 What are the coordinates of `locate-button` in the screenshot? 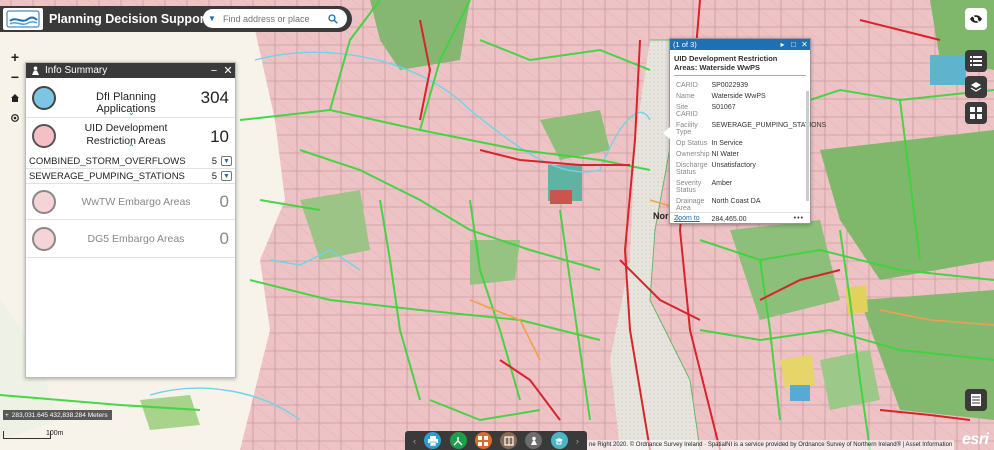 It's located at (15, 118).